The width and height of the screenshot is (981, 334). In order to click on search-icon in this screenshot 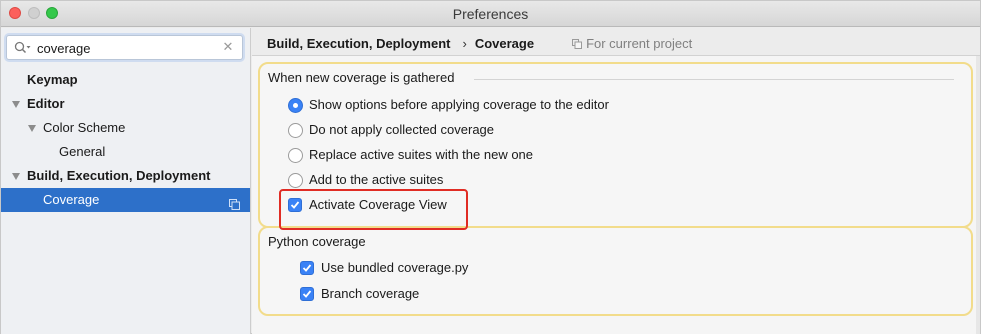, I will do `click(23, 48)`.